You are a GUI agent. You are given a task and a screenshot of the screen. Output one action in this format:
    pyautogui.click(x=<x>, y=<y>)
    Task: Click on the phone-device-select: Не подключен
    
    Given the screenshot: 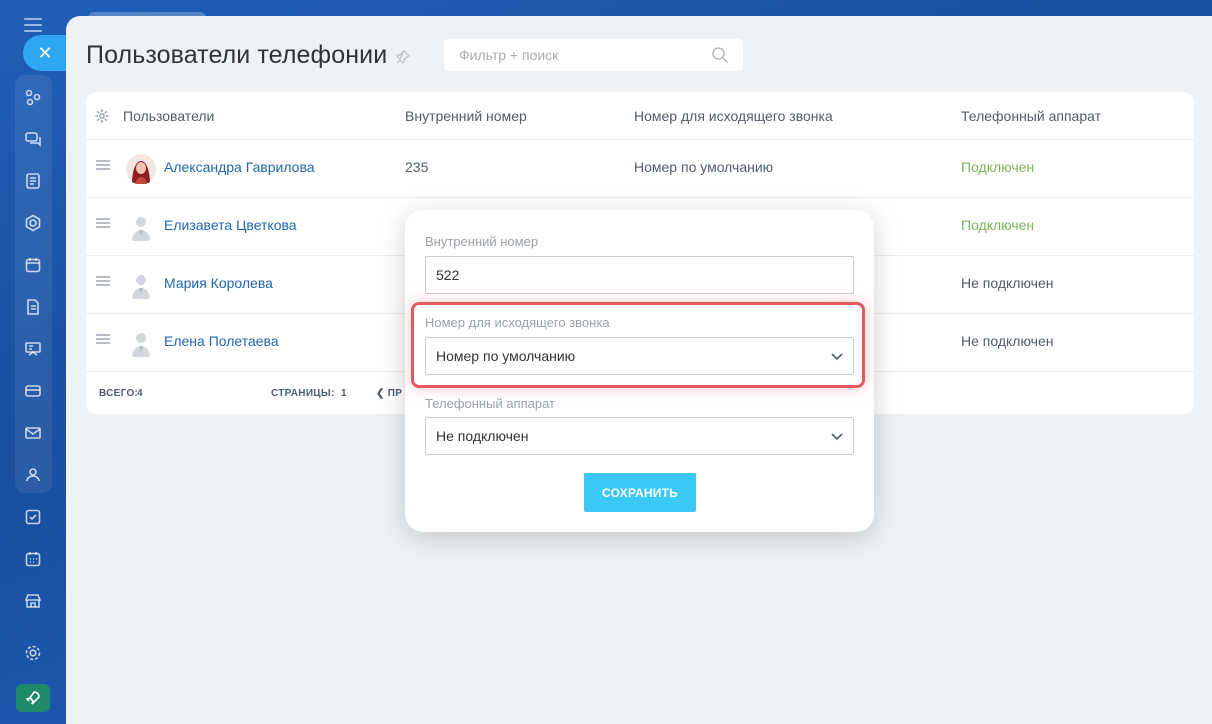 What is the action you would take?
    pyautogui.click(x=639, y=436)
    